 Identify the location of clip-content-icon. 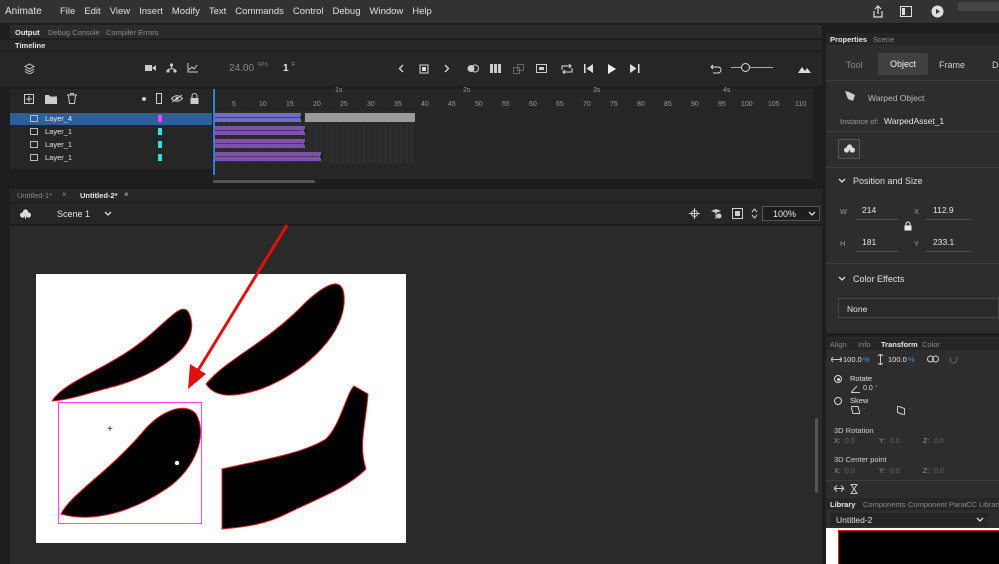
(737, 213).